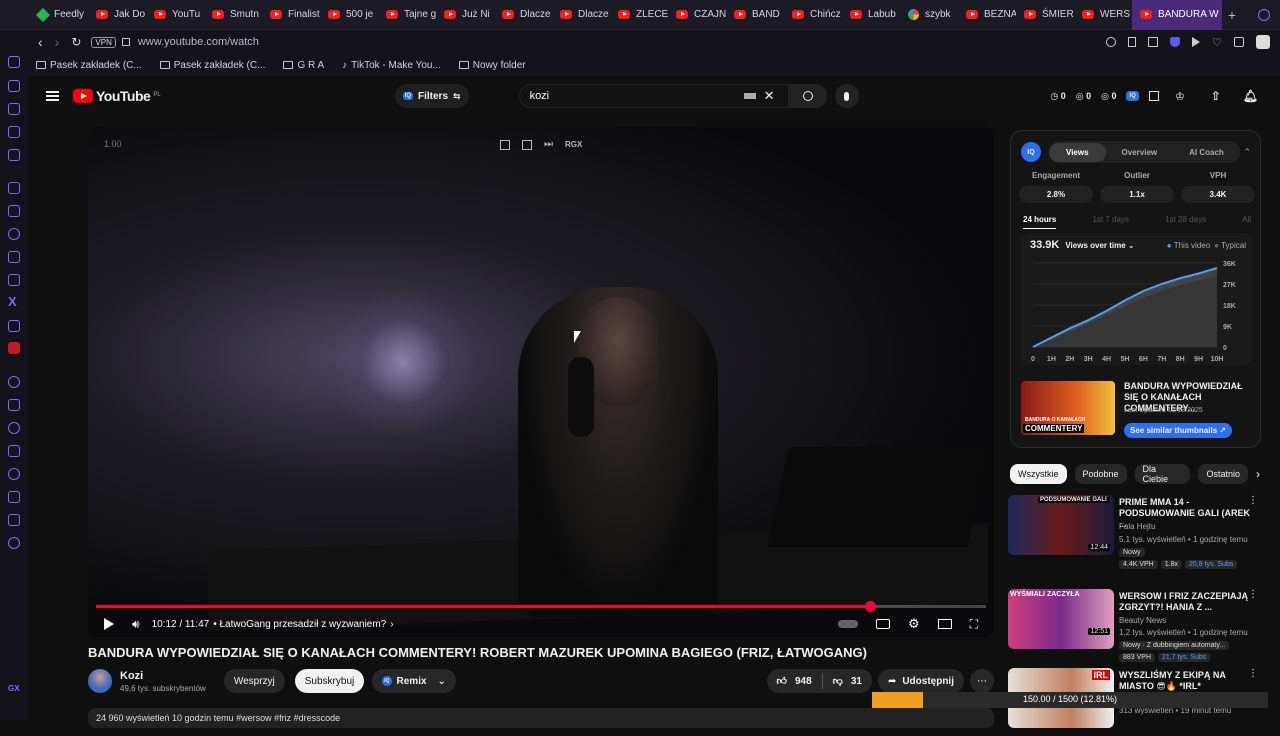 The image size is (1280, 736). Describe the element at coordinates (1132, 96) in the screenshot. I see `vidiq-icon: IQ` at that location.